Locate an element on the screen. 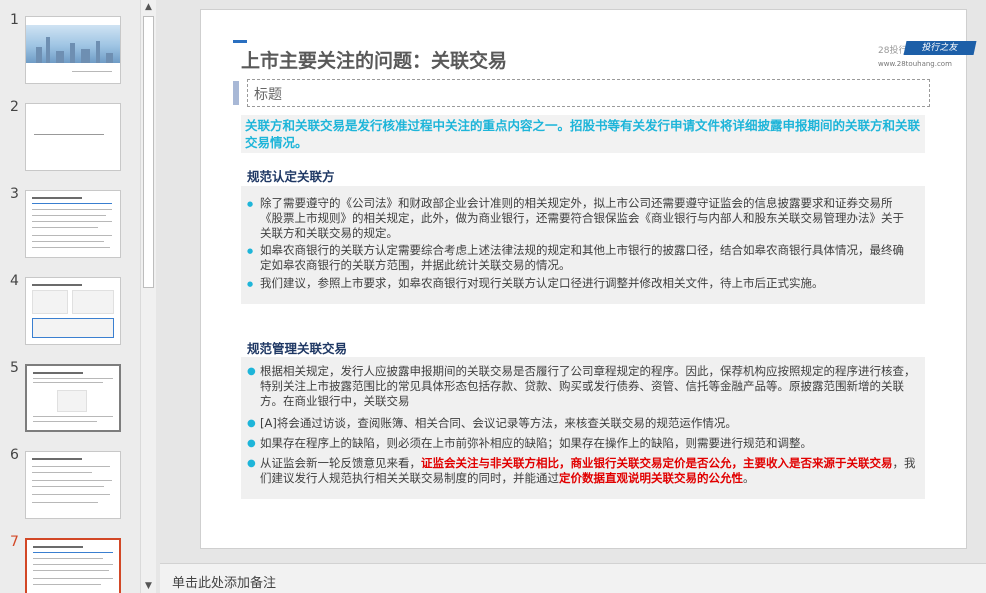 The height and width of the screenshot is (593, 986). slide-thumbnail-pane: 1 2 3 4 5 6 7 is located at coordinates (70, 296).